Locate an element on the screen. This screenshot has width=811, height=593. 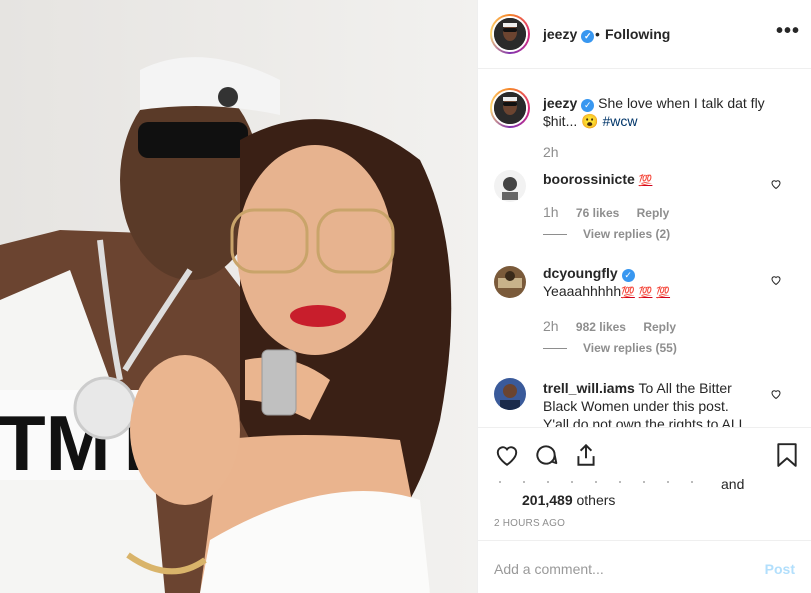
caption-avatar is located at coordinates (510, 108).